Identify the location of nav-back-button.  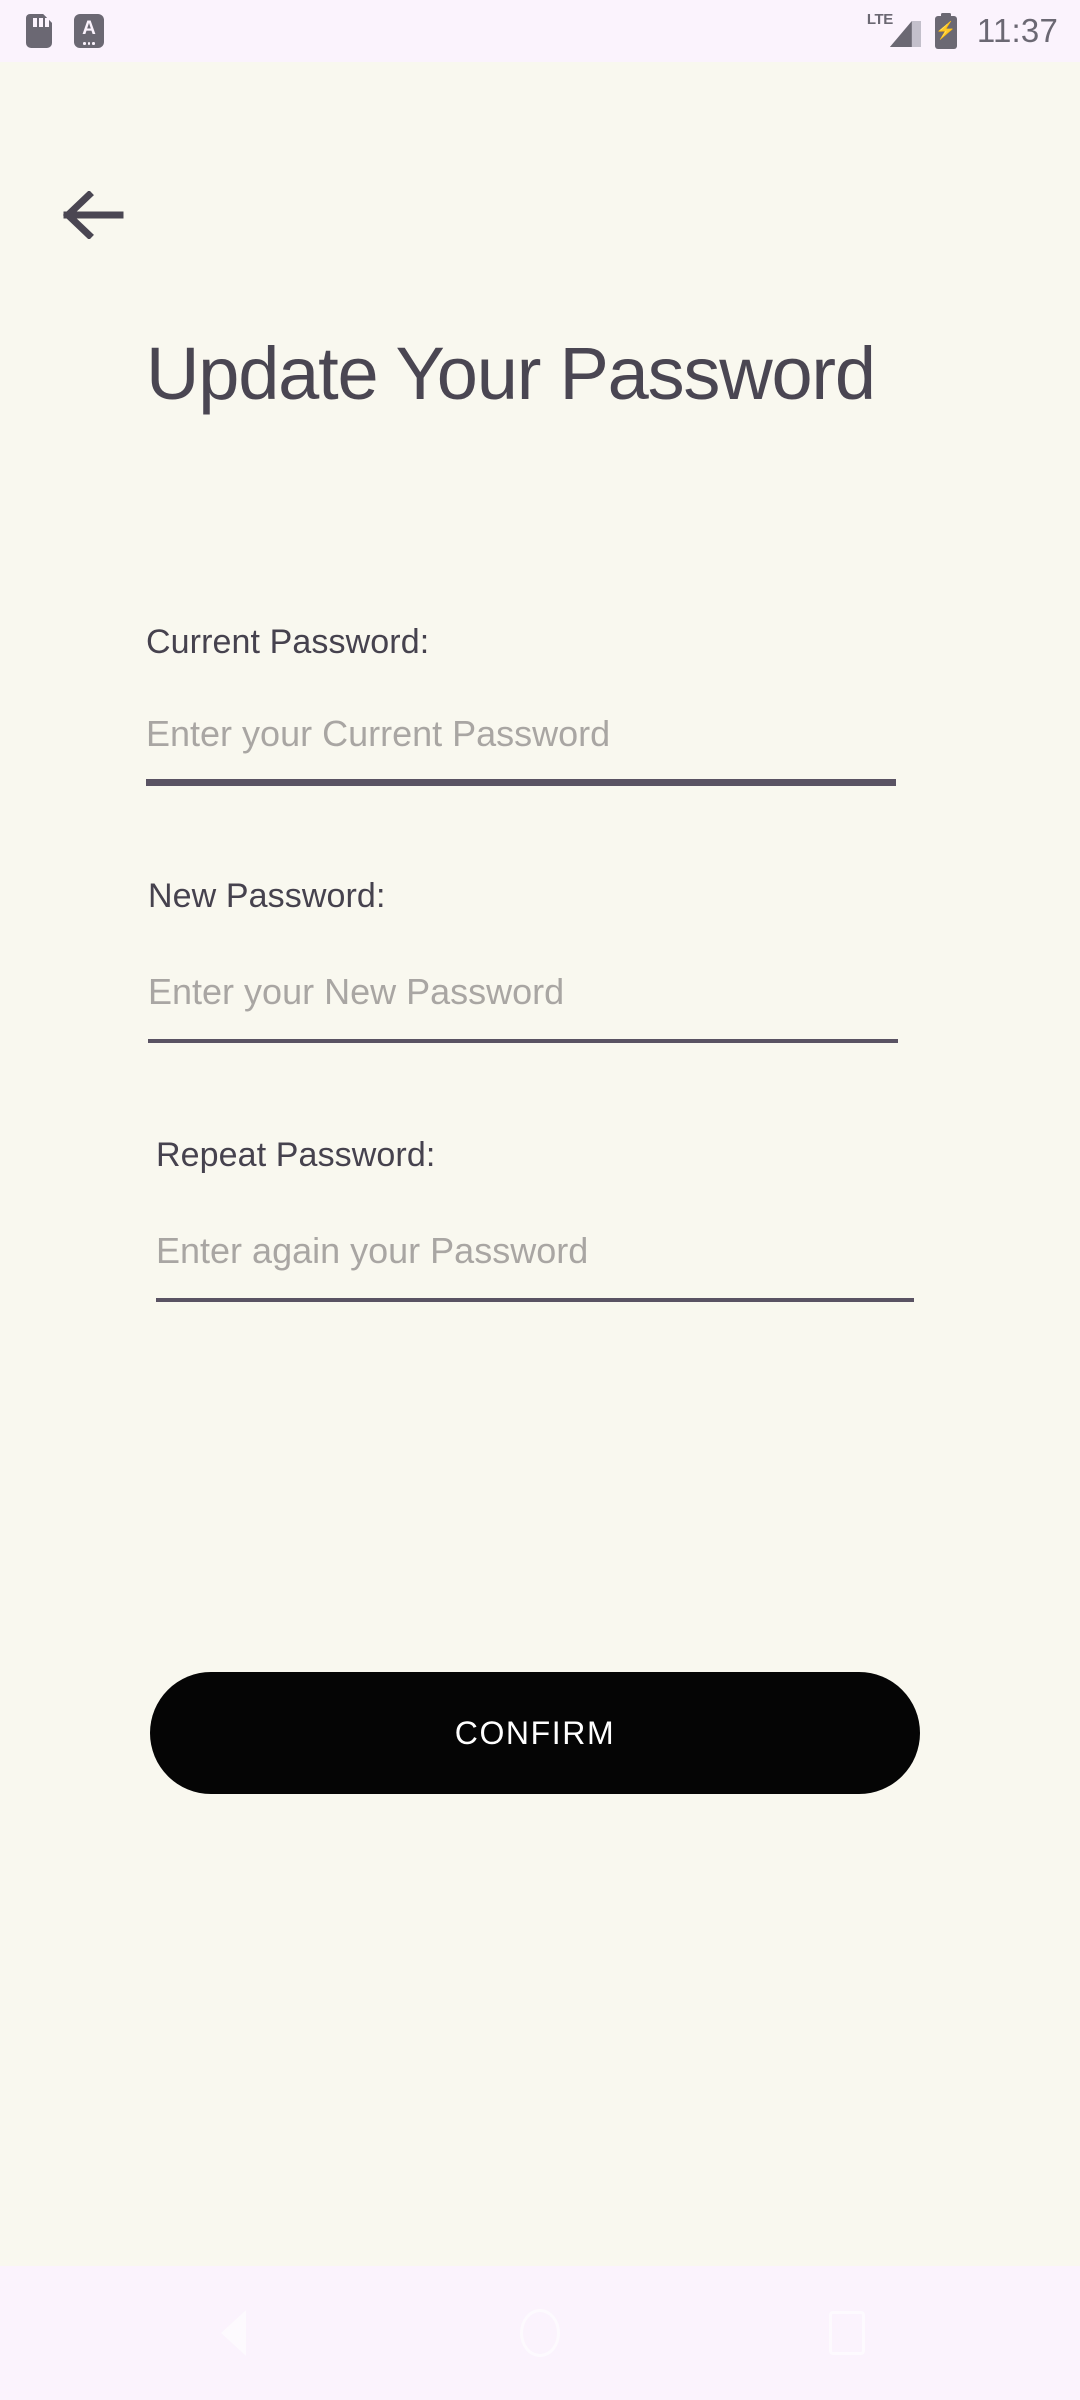
(233, 2333).